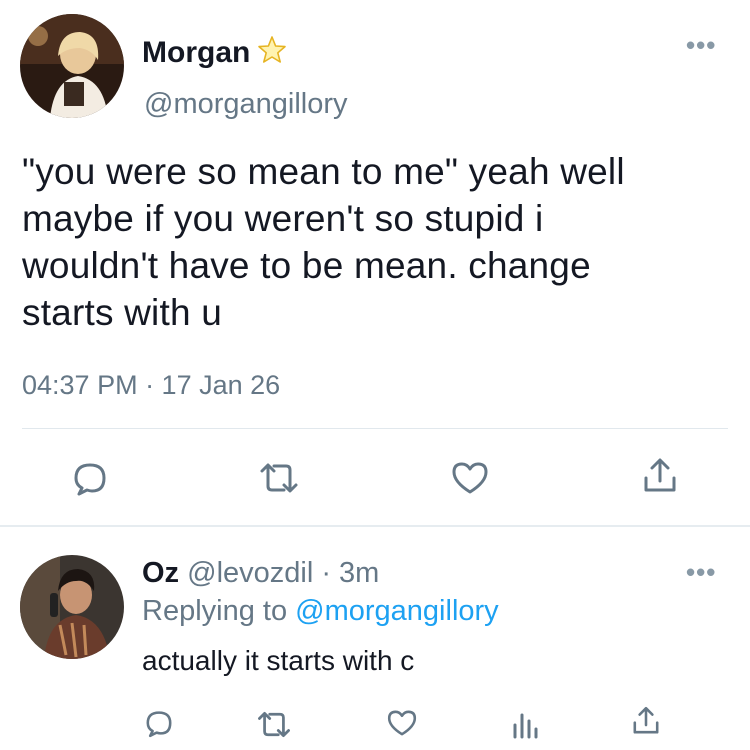  What do you see at coordinates (375, 428) in the screenshot?
I see `divider` at bounding box center [375, 428].